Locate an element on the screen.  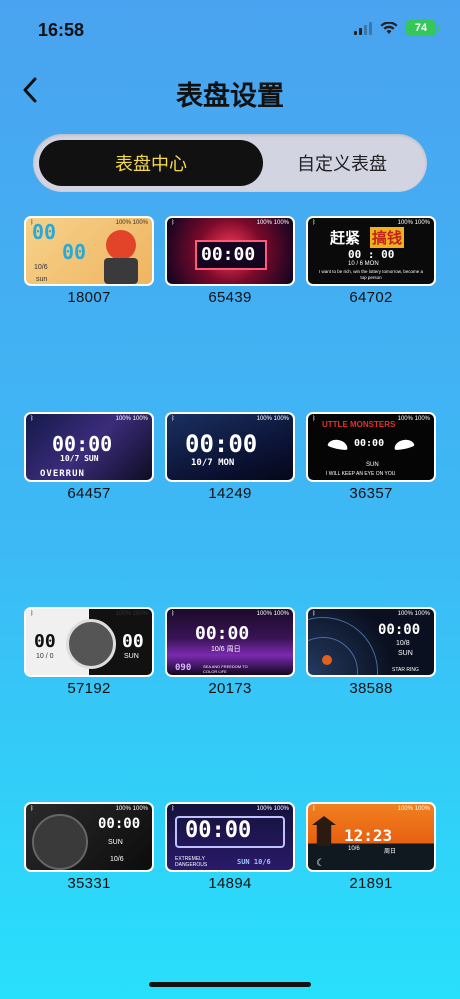
watch-face-card: ᛒ 100% 100% 12:23 10/6 周日 ☾ 21891 is located at coordinates (371, 847).